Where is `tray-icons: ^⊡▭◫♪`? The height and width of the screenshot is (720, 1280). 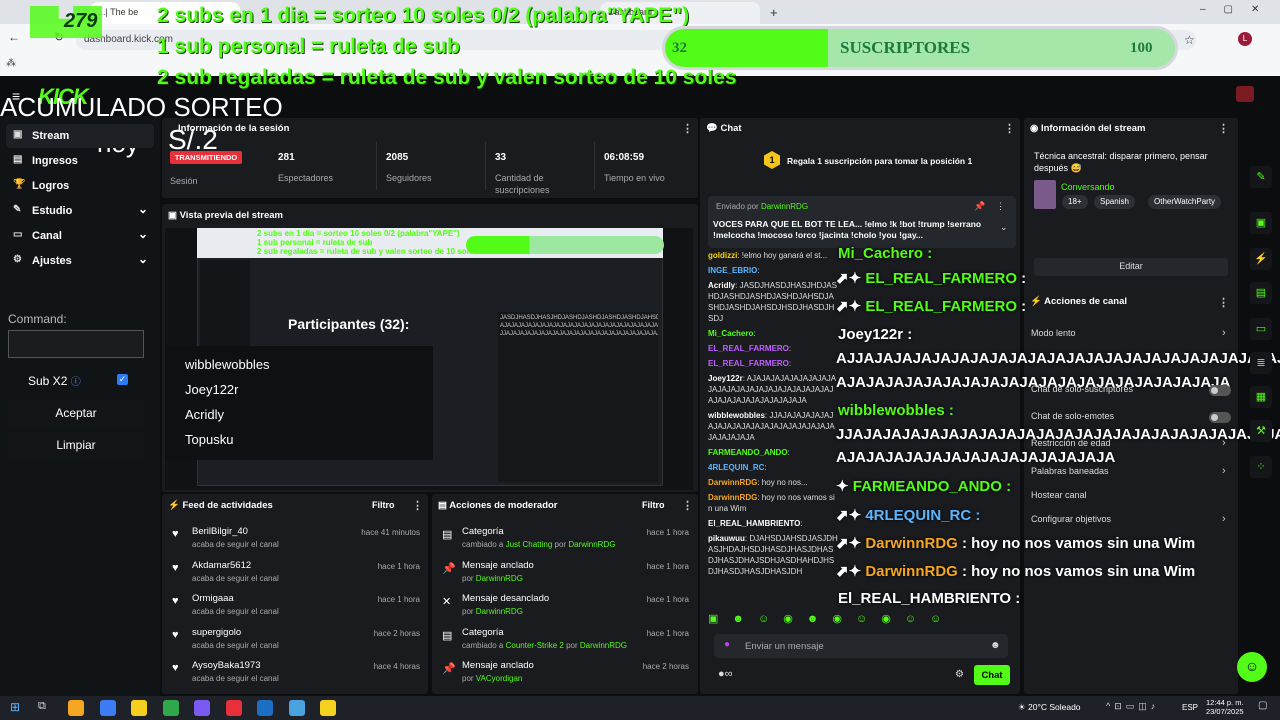 tray-icons: ^⊡▭◫♪ is located at coordinates (1132, 706).